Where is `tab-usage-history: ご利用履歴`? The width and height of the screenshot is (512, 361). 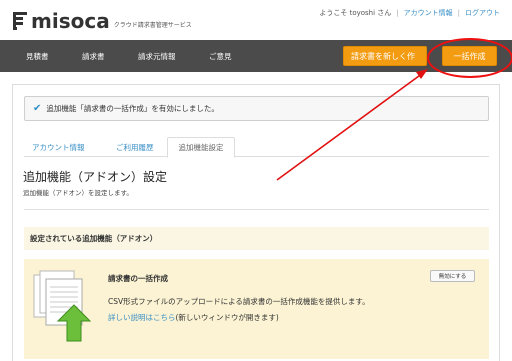
tab-usage-history: ご利用履歴 is located at coordinates (135, 147).